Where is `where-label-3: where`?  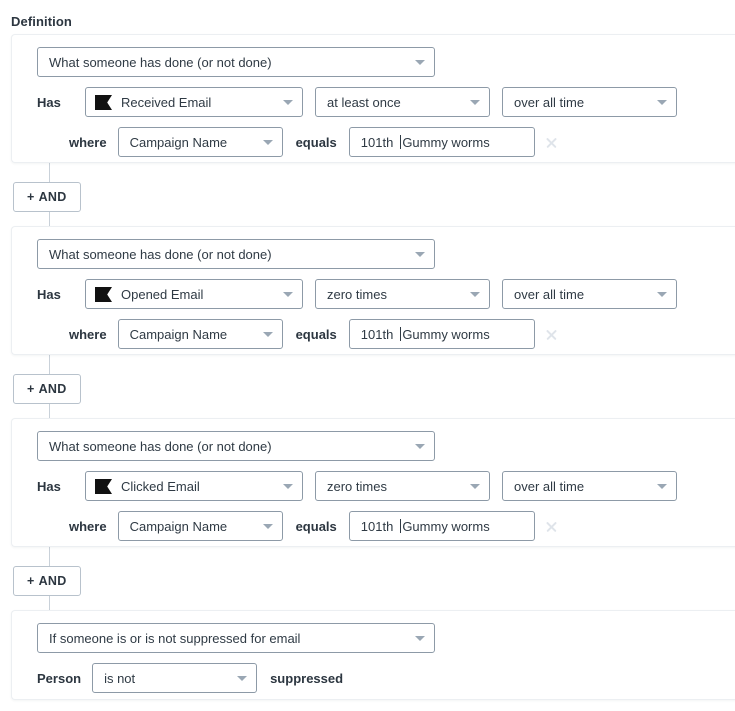
where-label-3: where is located at coordinates (88, 526).